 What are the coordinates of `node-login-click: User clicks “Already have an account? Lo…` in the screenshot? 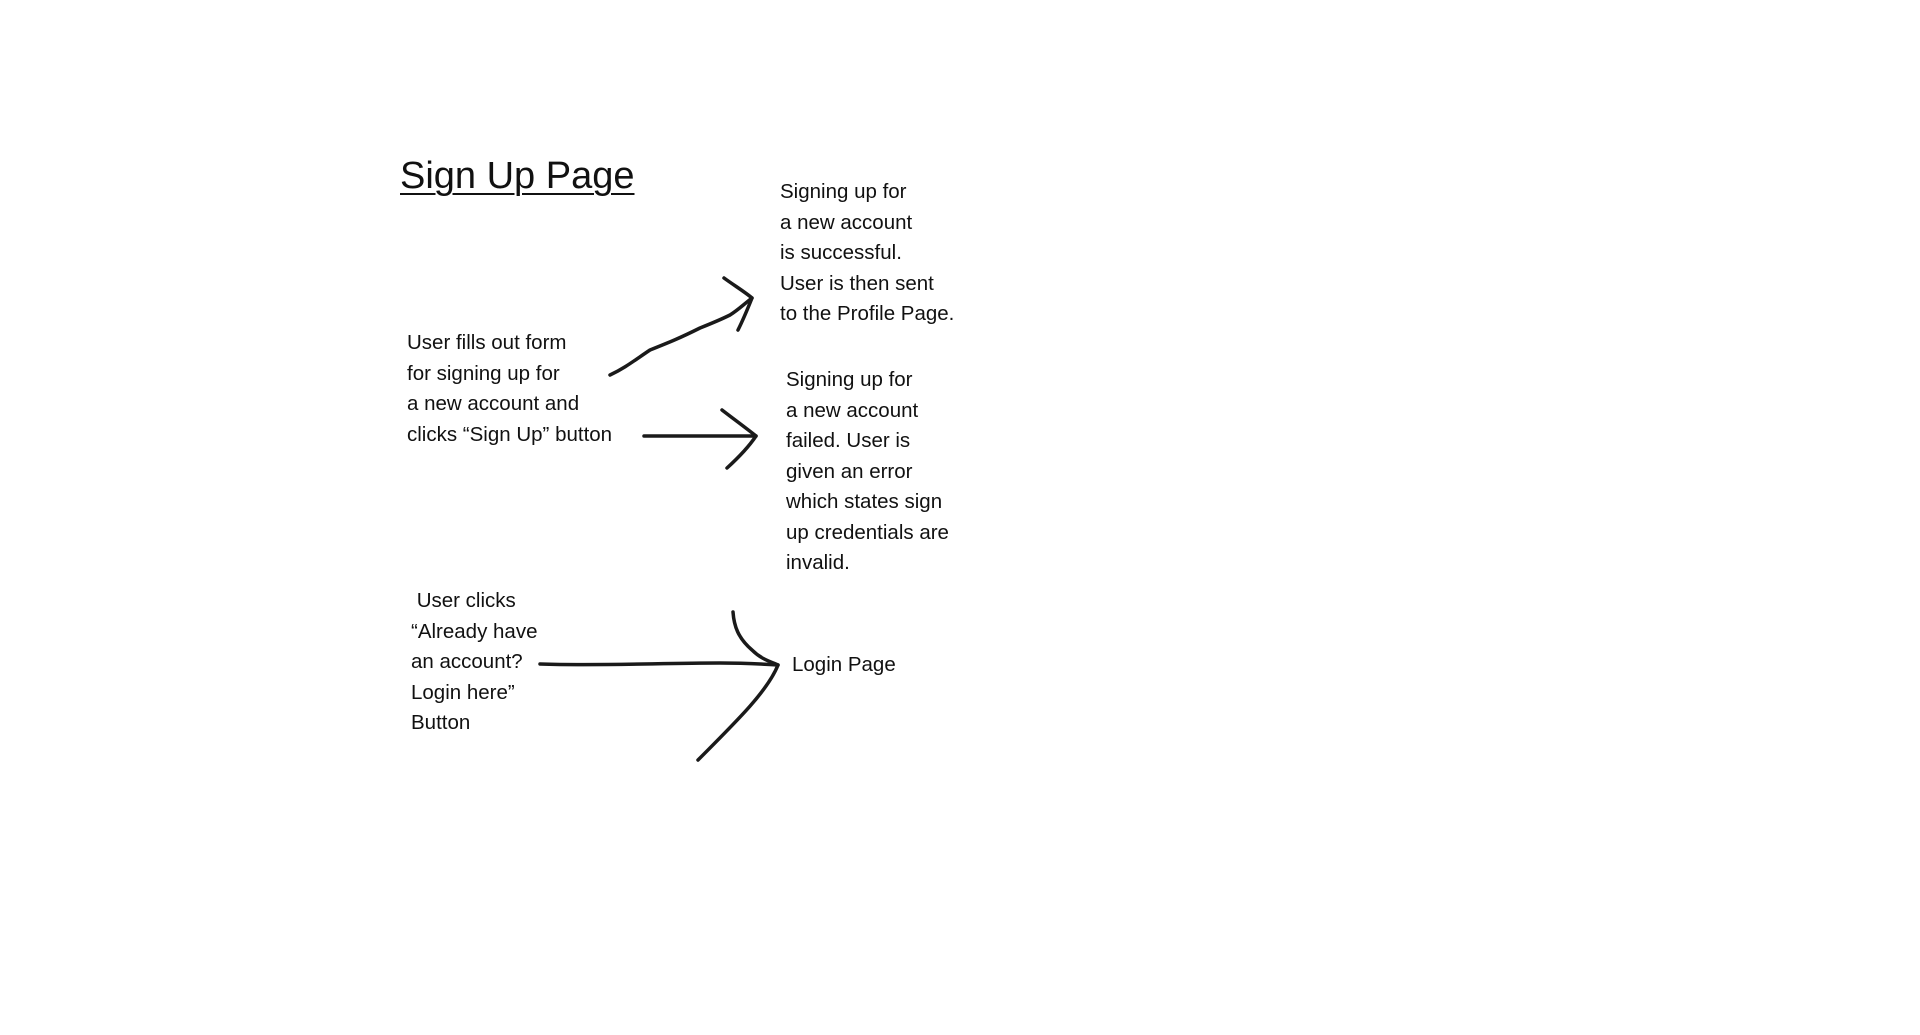 It's located at (474, 661).